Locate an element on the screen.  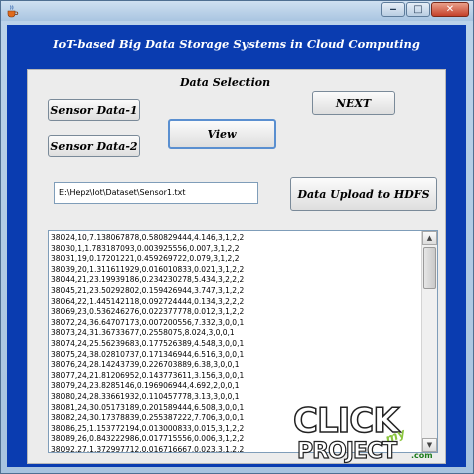
close-button: ✕ is located at coordinates (450, 9).